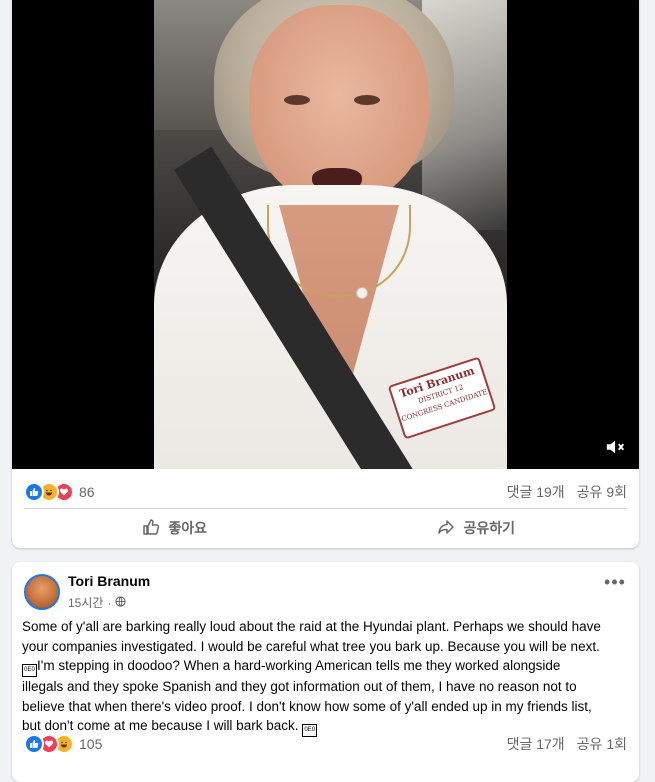 The image size is (655, 782). I want to click on more-options-icon: •••, so click(615, 584).